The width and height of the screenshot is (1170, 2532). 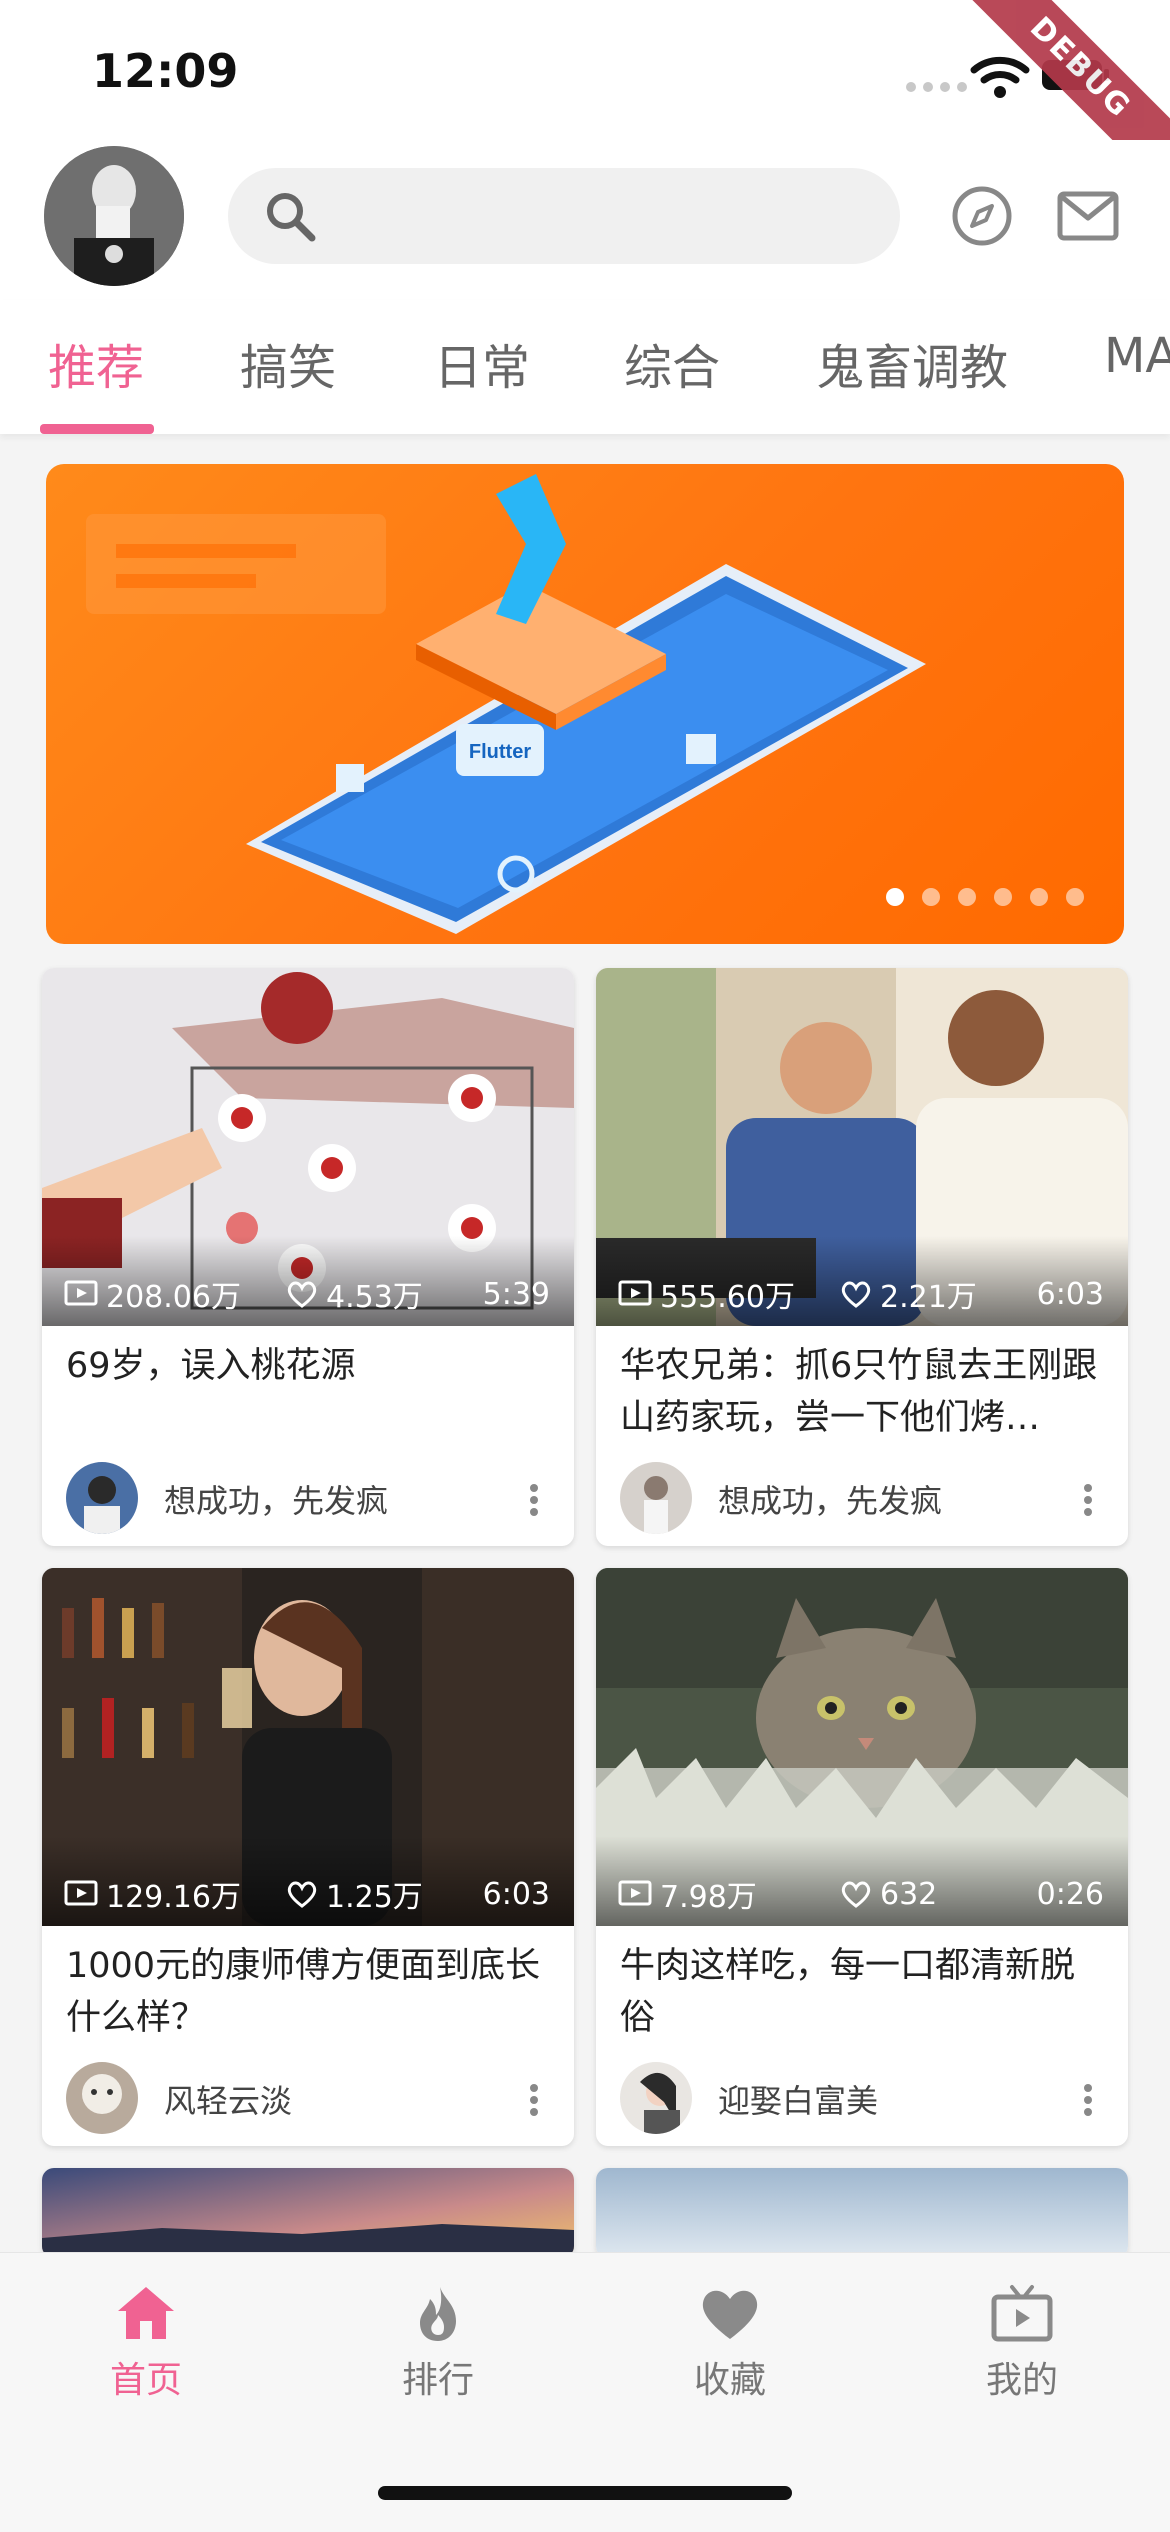 I want to click on banner-pagination, so click(x=985, y=897).